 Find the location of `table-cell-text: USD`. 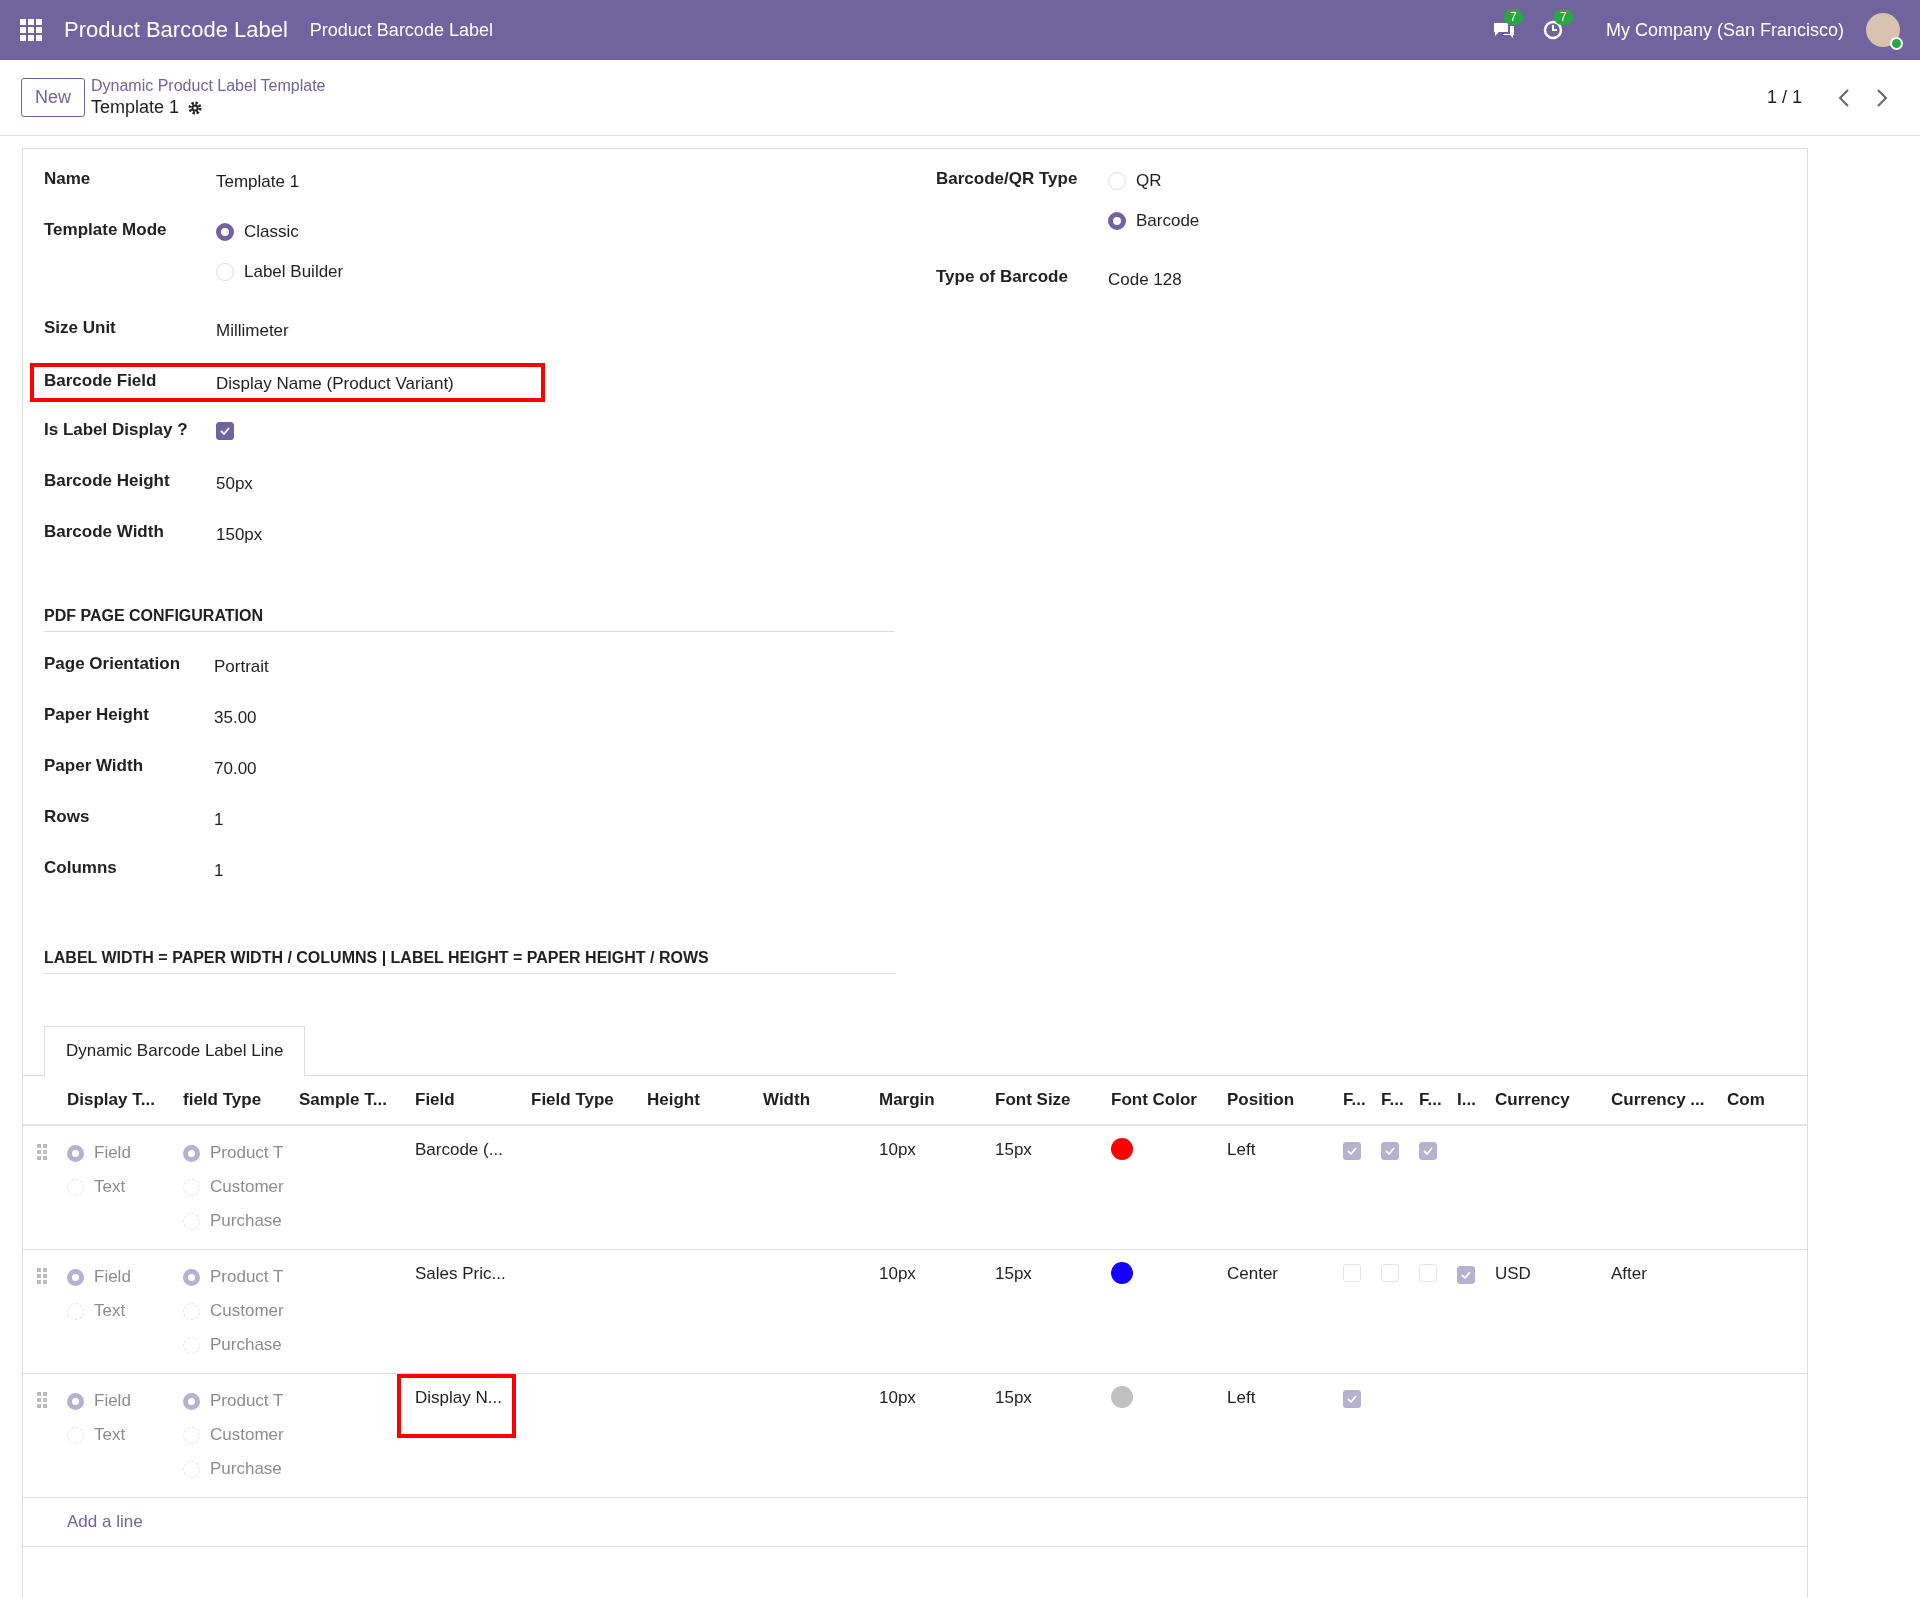

table-cell-text: USD is located at coordinates (1513, 1274).